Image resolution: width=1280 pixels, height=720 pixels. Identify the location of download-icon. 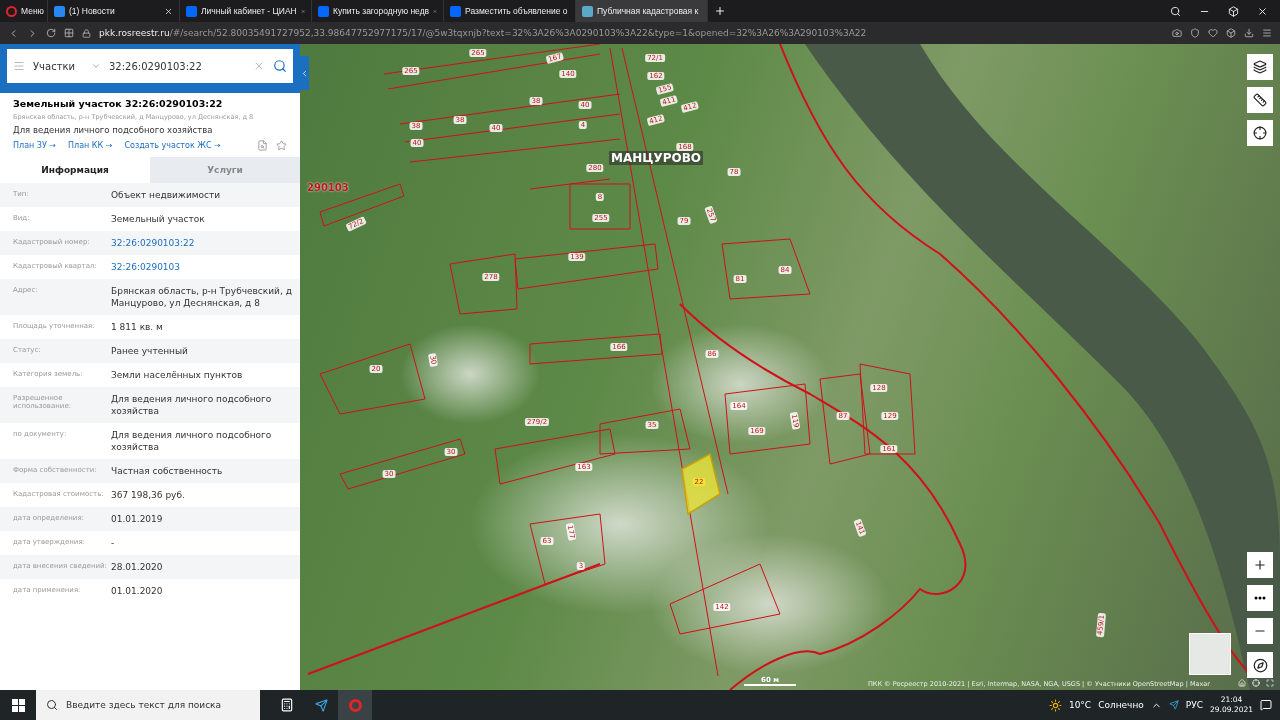
(1249, 33).